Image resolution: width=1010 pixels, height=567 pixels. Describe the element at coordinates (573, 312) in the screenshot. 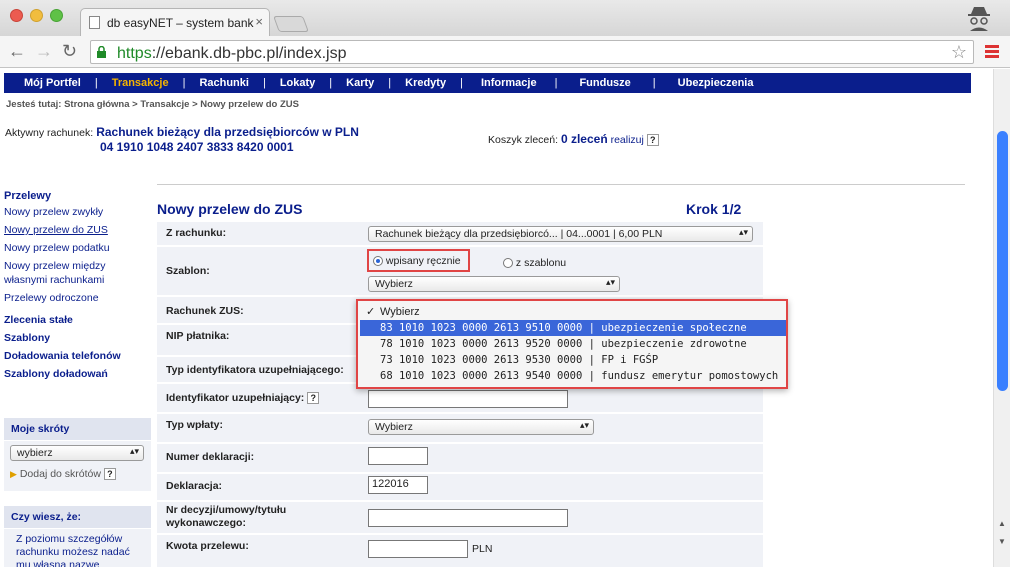

I see `dropdown-option: ✓ Wybierz` at that location.